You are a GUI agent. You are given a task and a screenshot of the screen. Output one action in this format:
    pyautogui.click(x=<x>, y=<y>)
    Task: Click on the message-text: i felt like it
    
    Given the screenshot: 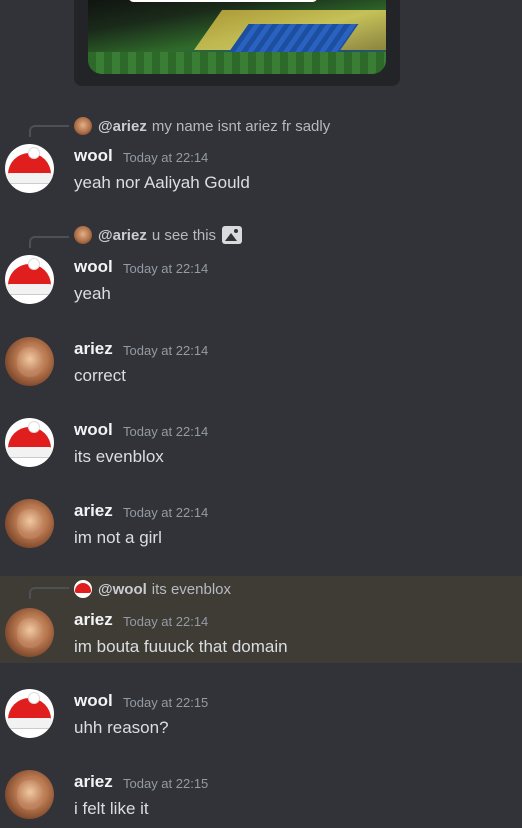 What is the action you would take?
    pyautogui.click(x=111, y=808)
    